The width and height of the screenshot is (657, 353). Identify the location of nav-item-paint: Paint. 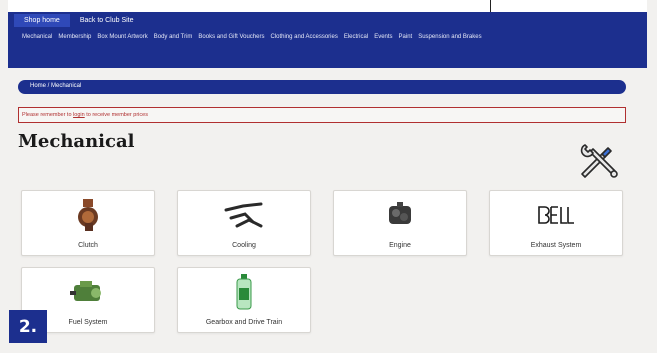
(406, 37).